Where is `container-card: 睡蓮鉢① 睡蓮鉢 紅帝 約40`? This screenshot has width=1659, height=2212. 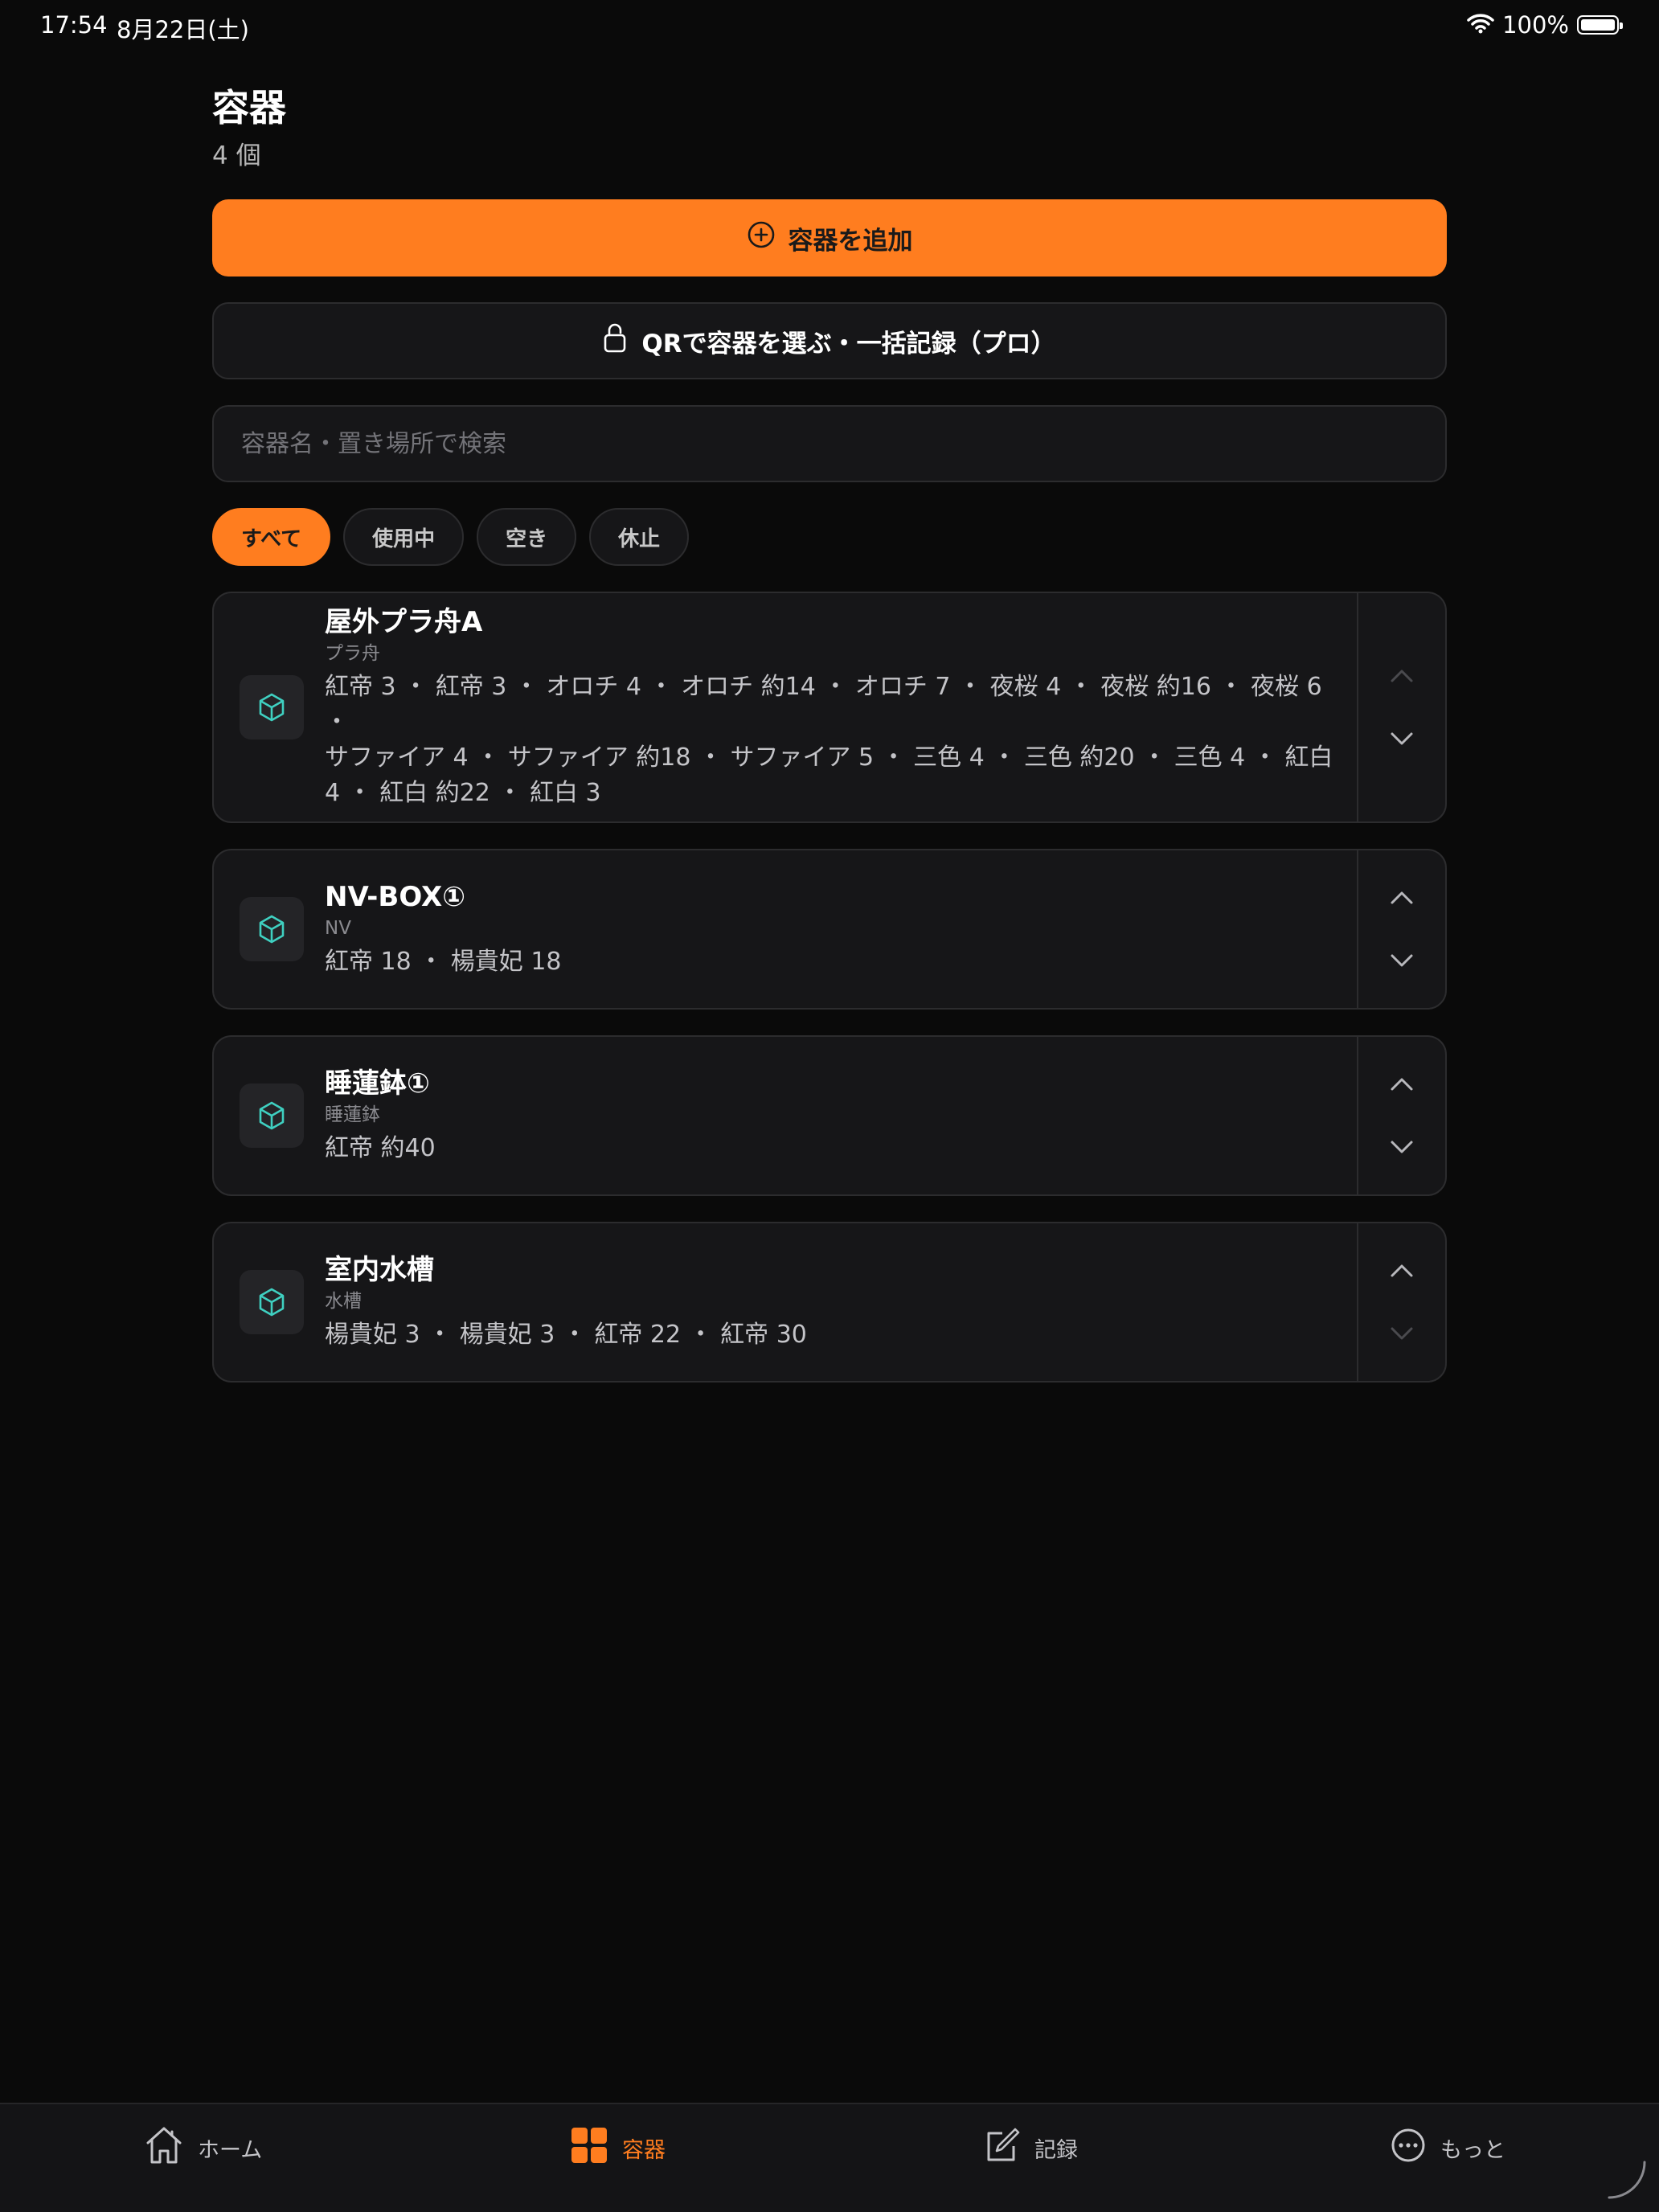
container-card: 睡蓮鉢① 睡蓮鉢 紅帝 約40 is located at coordinates (829, 1115).